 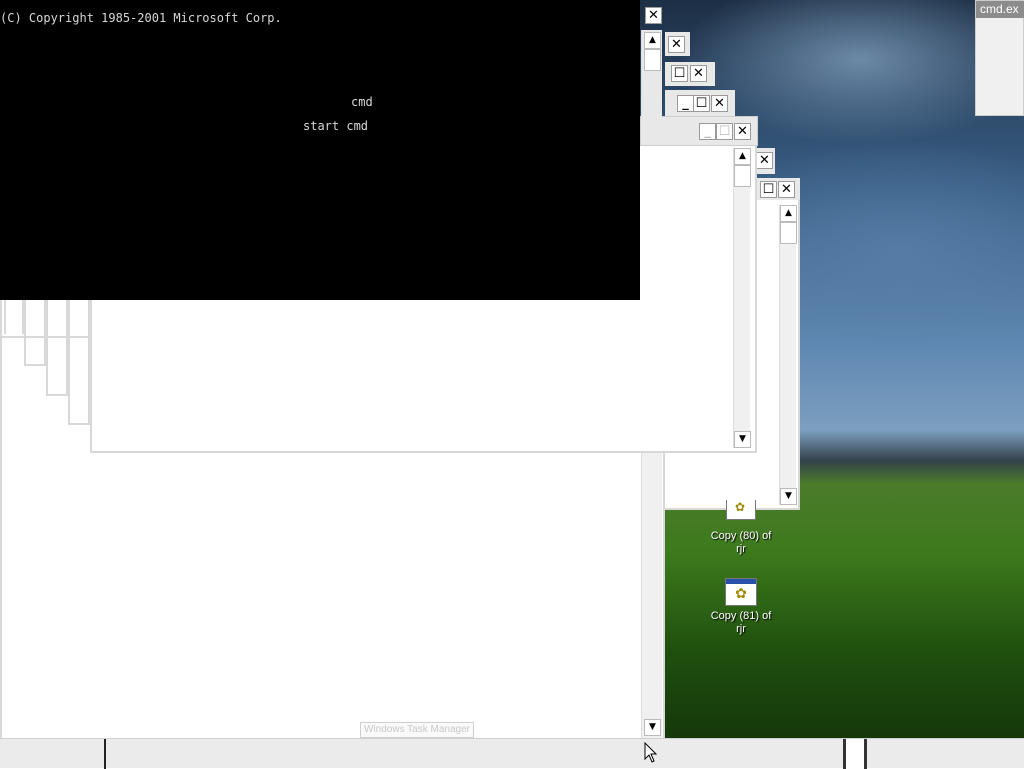 I want to click on desktop-icon-copy-80: Copy (80) of rjr, so click(x=741, y=543).